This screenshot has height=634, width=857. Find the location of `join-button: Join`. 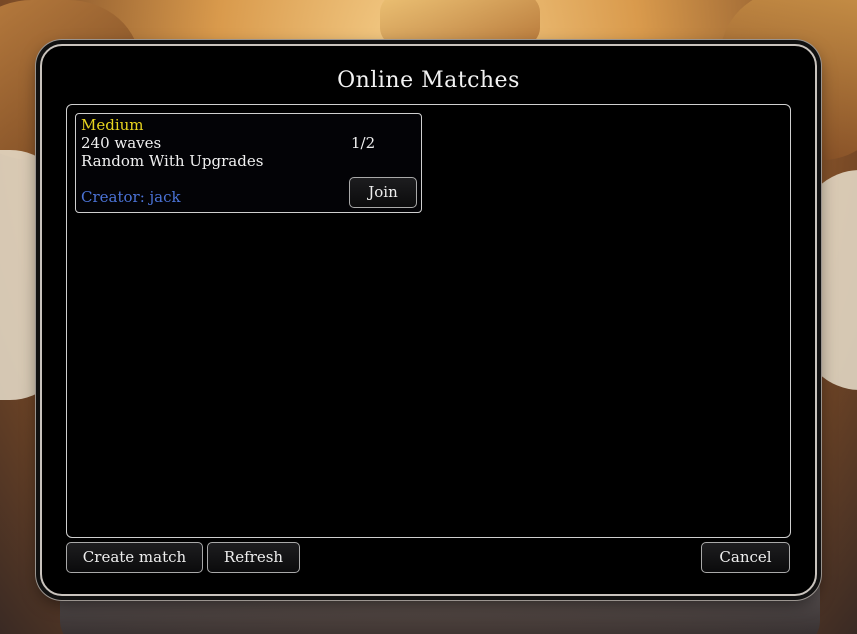

join-button: Join is located at coordinates (383, 192).